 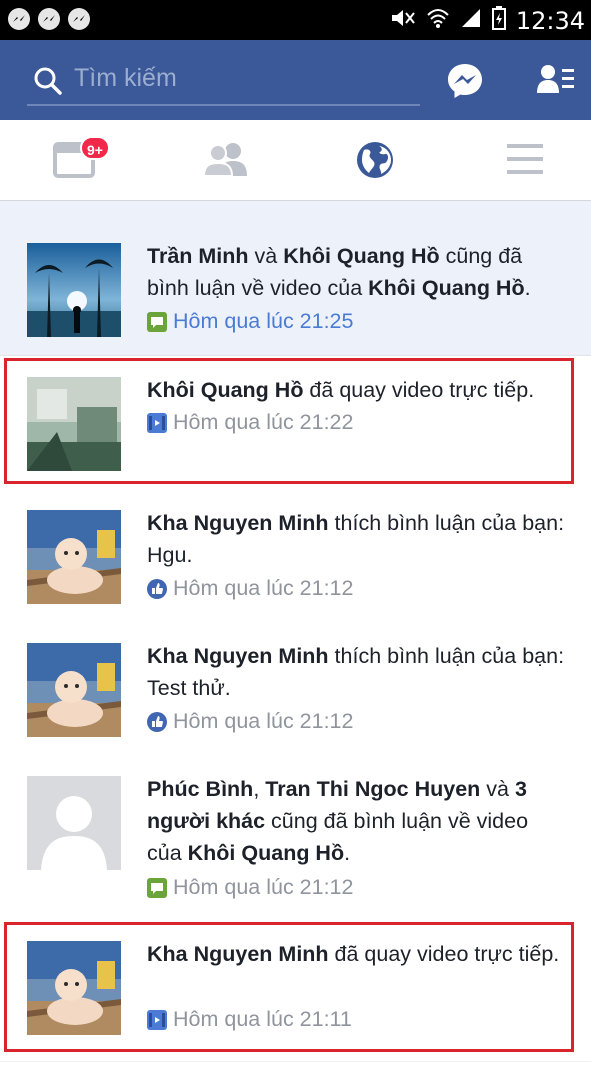 I want to click on signal-icon, so click(x=471, y=20).